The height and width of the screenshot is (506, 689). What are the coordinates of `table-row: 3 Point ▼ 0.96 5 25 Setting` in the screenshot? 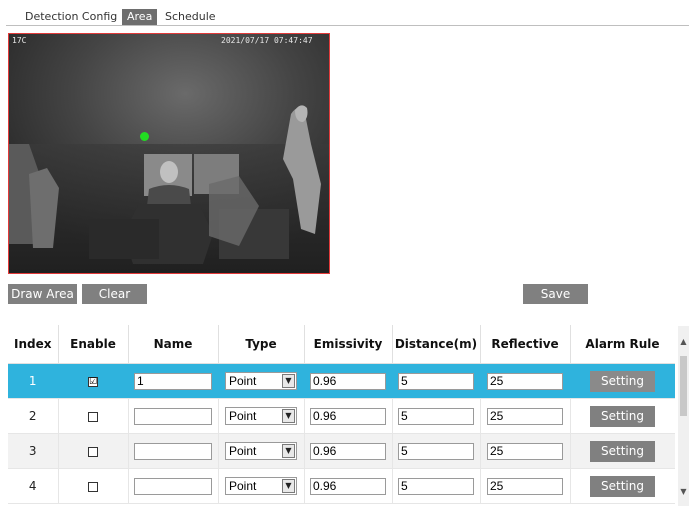 It's located at (341, 451).